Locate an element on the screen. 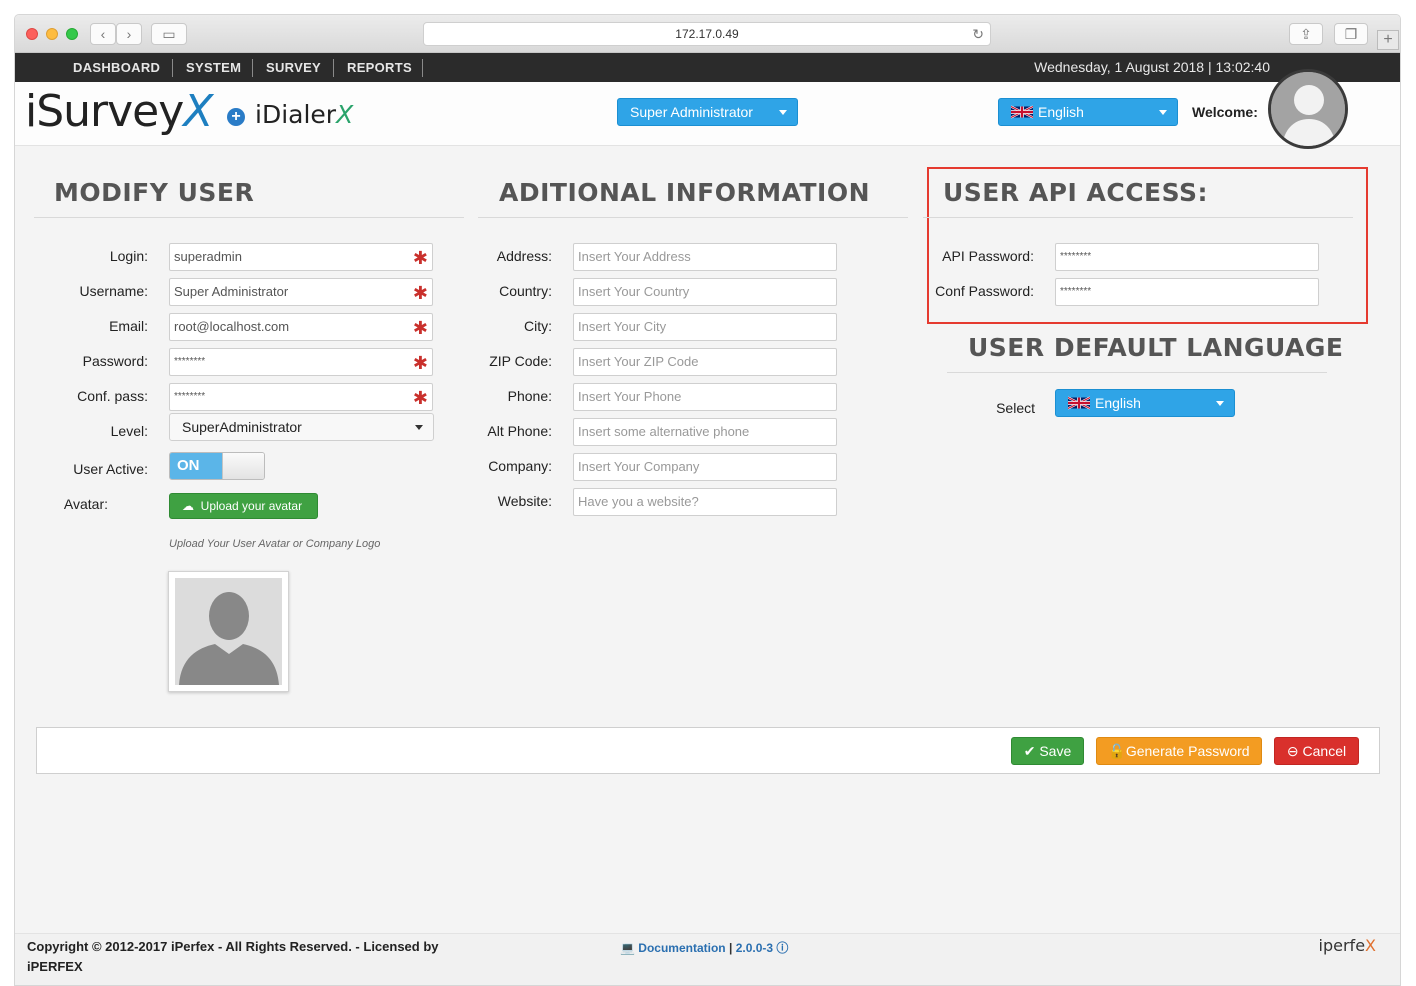 The width and height of the screenshot is (1416, 986). api-password-input: ******** is located at coordinates (1187, 257).